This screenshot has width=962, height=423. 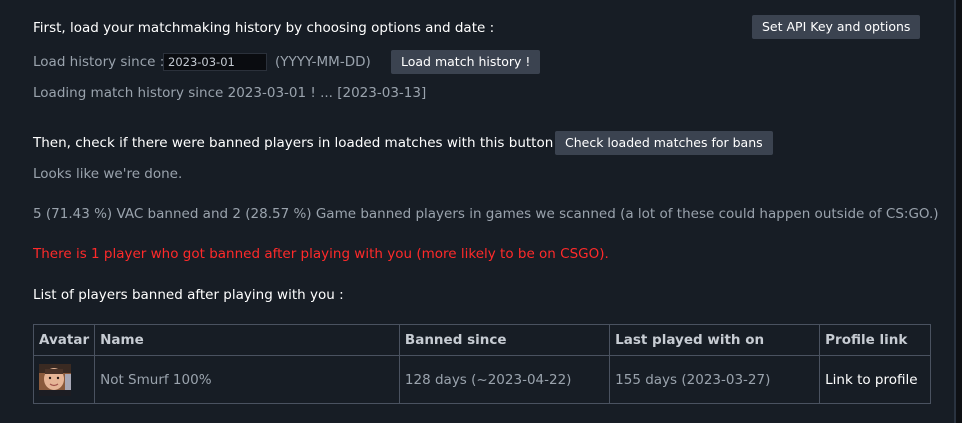 What do you see at coordinates (466, 62) in the screenshot?
I see `load-match-history-button: Load match history !` at bounding box center [466, 62].